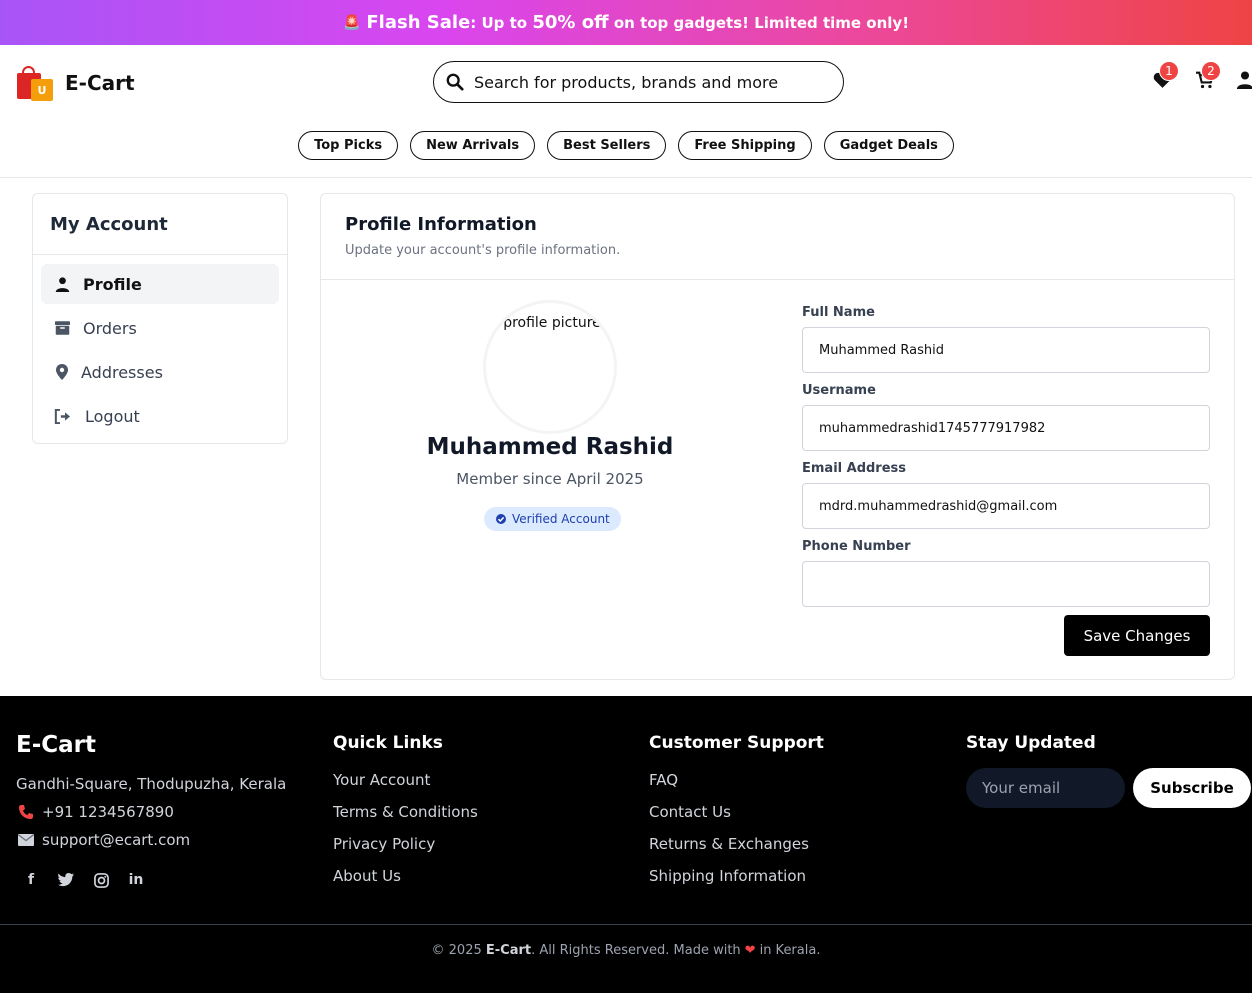 The width and height of the screenshot is (1252, 993). I want to click on sidebar-item-orders: Orders, so click(160, 328).